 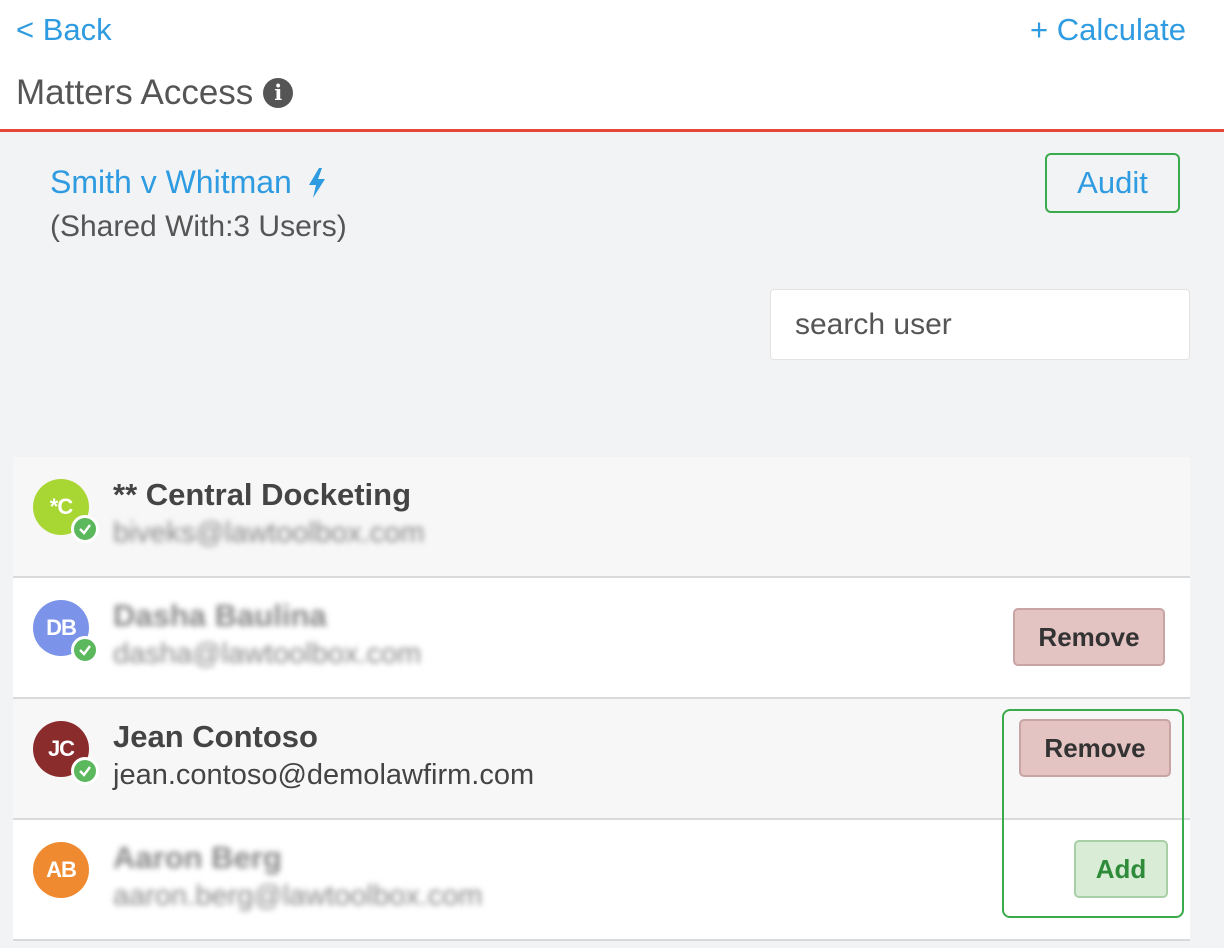 I want to click on bolt-icon, so click(x=316, y=182).